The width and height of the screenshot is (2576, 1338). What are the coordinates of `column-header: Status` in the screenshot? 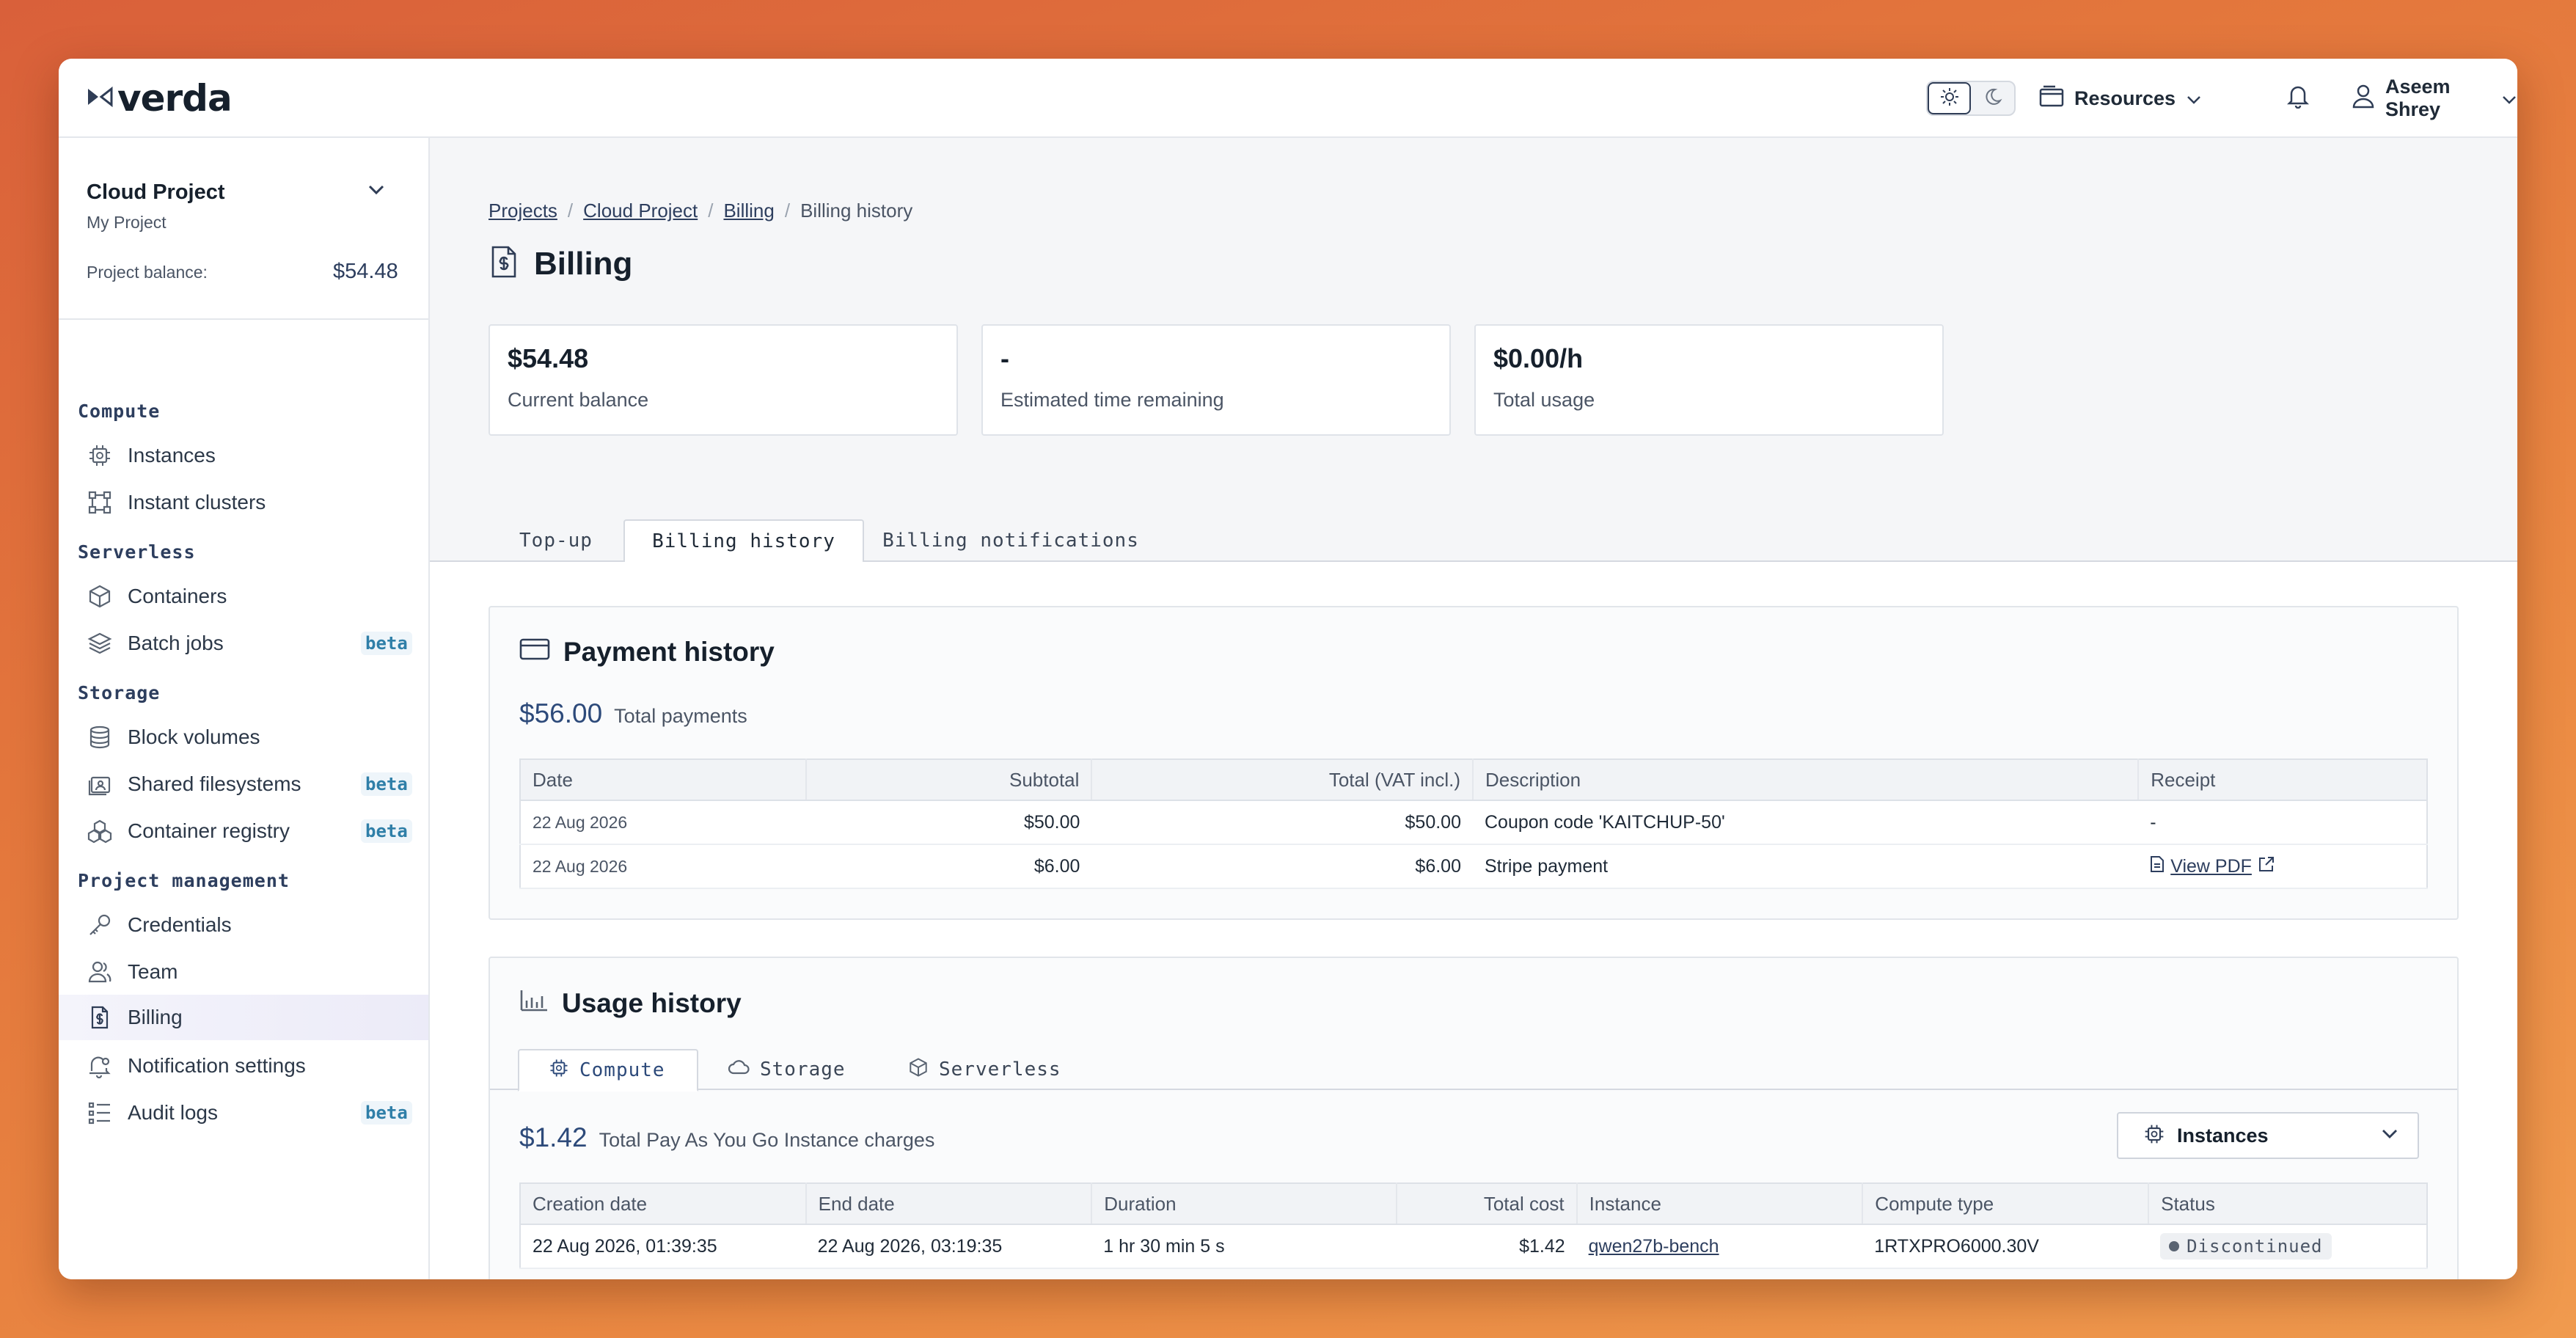 It's located at (2287, 1204).